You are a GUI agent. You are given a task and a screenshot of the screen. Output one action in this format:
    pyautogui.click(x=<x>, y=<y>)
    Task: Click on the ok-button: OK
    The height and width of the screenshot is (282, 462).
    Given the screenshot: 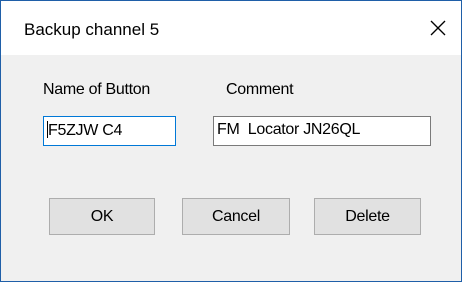 What is the action you would take?
    pyautogui.click(x=102, y=216)
    